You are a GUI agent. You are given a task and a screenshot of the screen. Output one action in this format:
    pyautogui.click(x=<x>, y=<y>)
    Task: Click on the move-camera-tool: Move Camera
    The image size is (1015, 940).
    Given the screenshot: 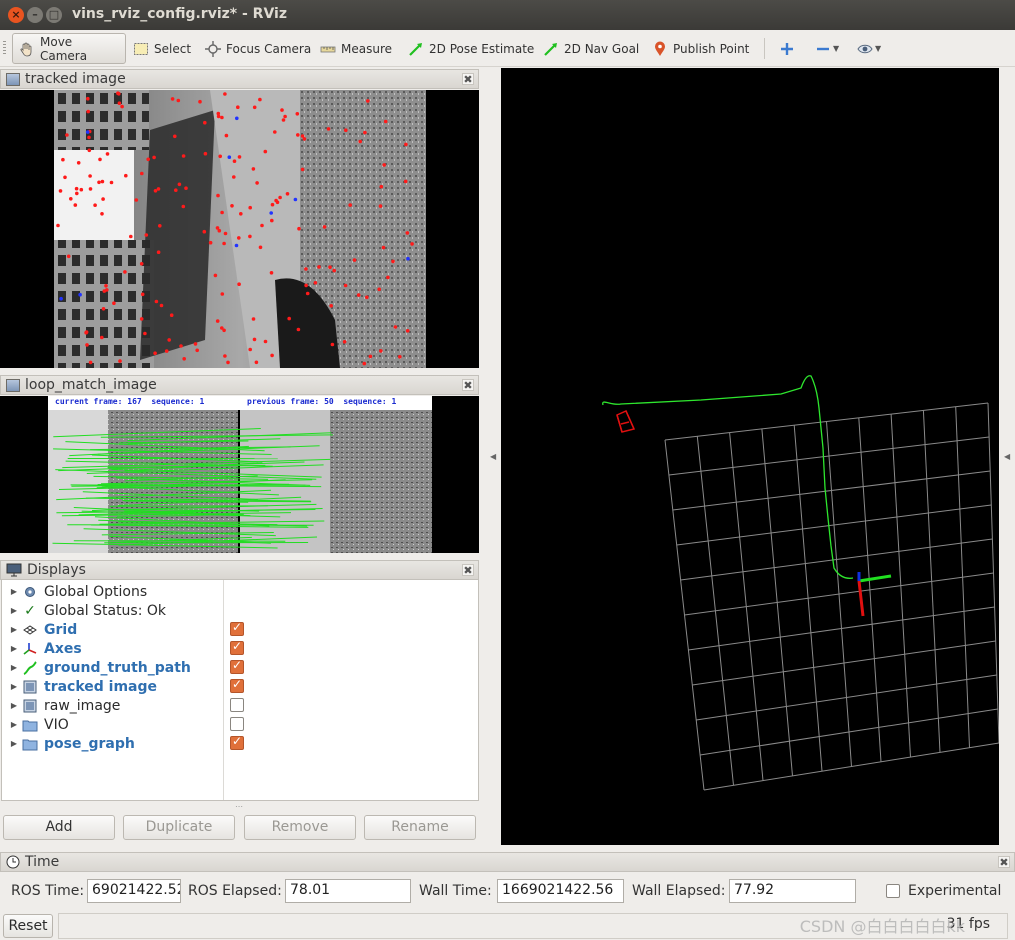 What is the action you would take?
    pyautogui.click(x=69, y=48)
    